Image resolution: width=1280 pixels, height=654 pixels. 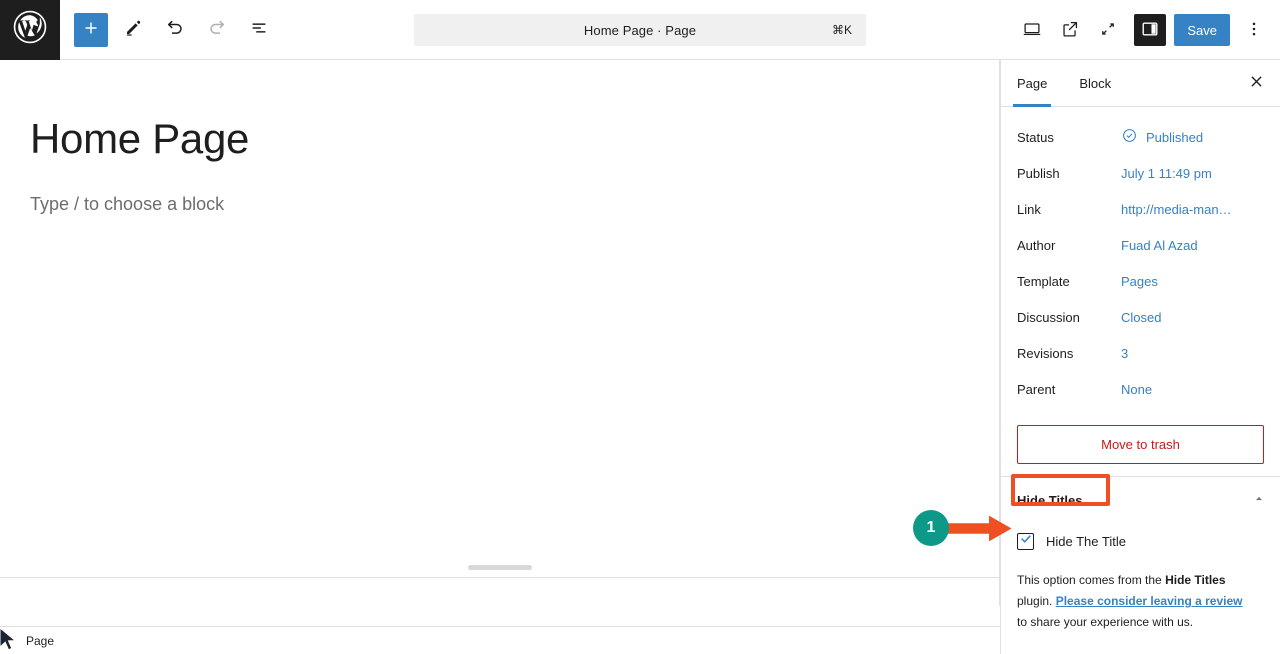 I want to click on meta-label-revisions: Revisions, so click(x=1045, y=353).